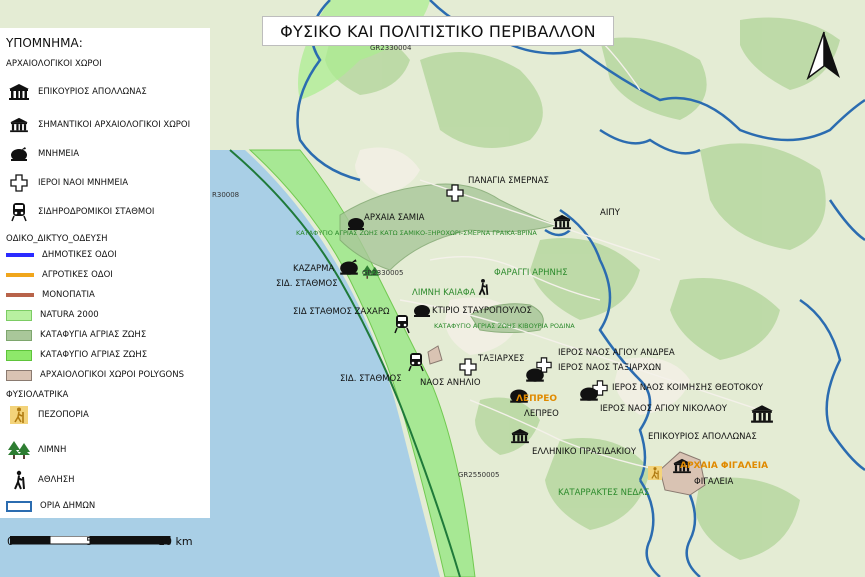 This screenshot has width=865, height=577. I want to click on legend-label: ΣΙΔΗΡΟΔΡΟΜΙΚΟΙ ΣΤΑΘΜΟΙ, so click(96, 212).